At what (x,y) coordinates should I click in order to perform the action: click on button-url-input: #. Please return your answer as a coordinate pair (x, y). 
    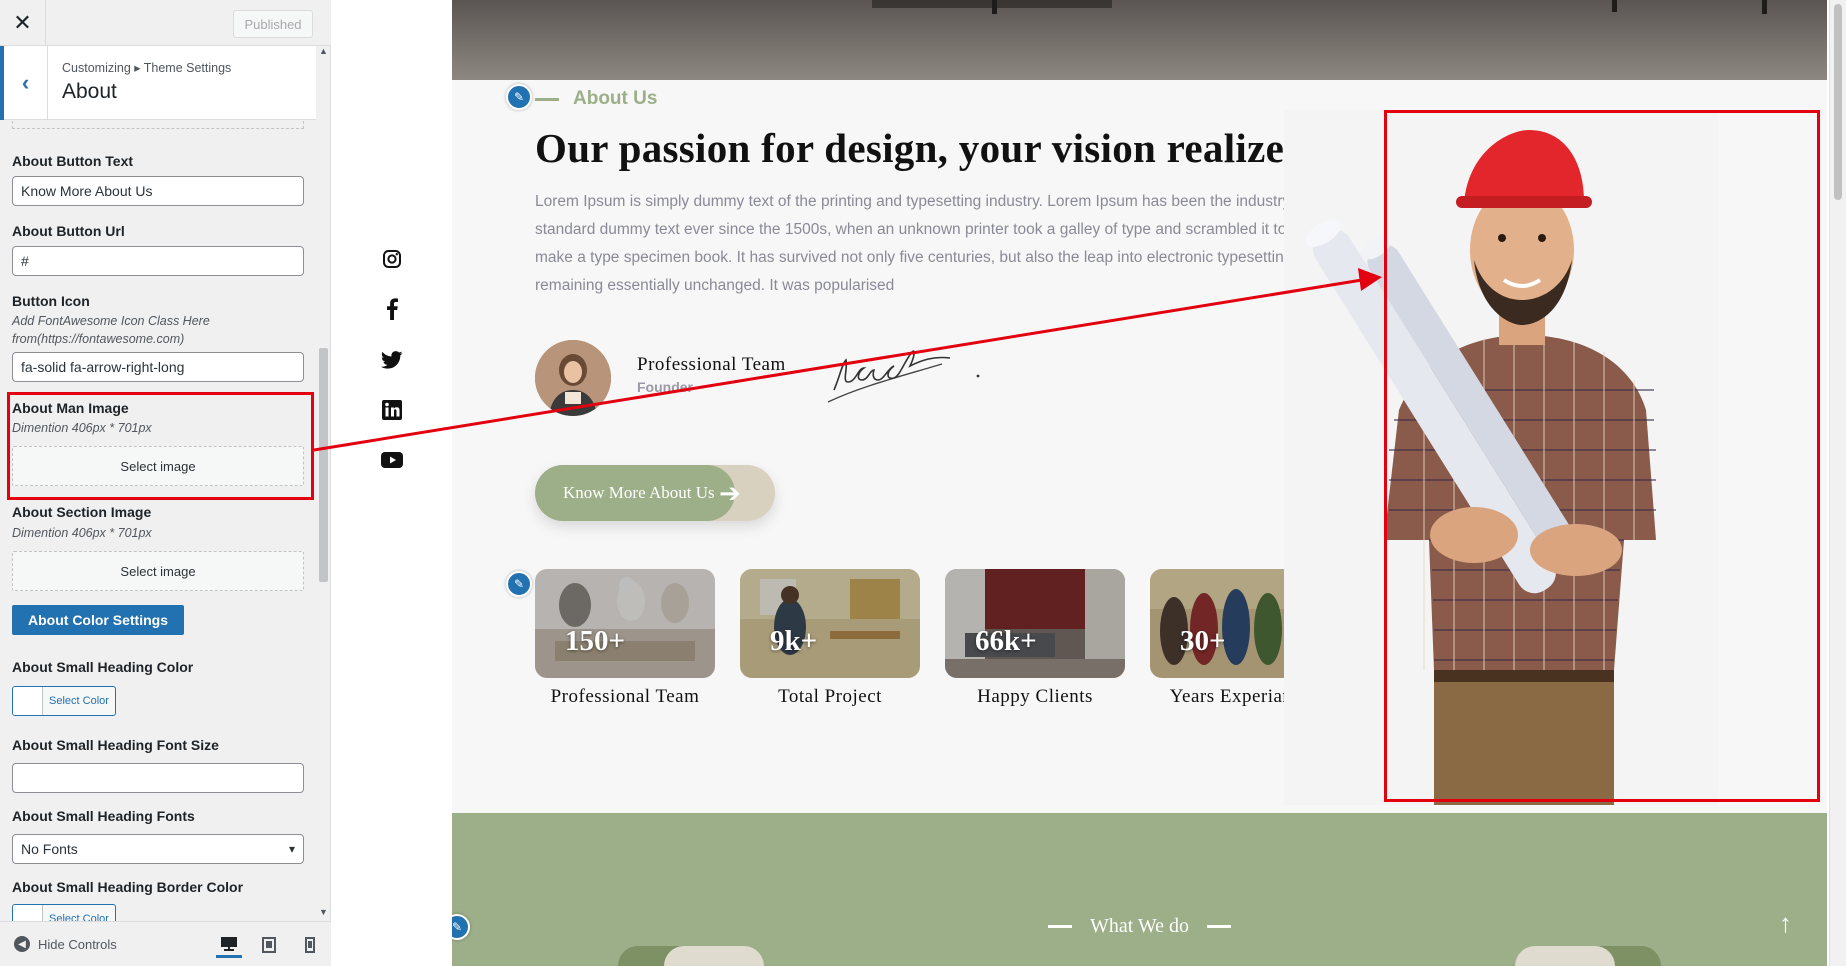
    Looking at the image, I should click on (158, 261).